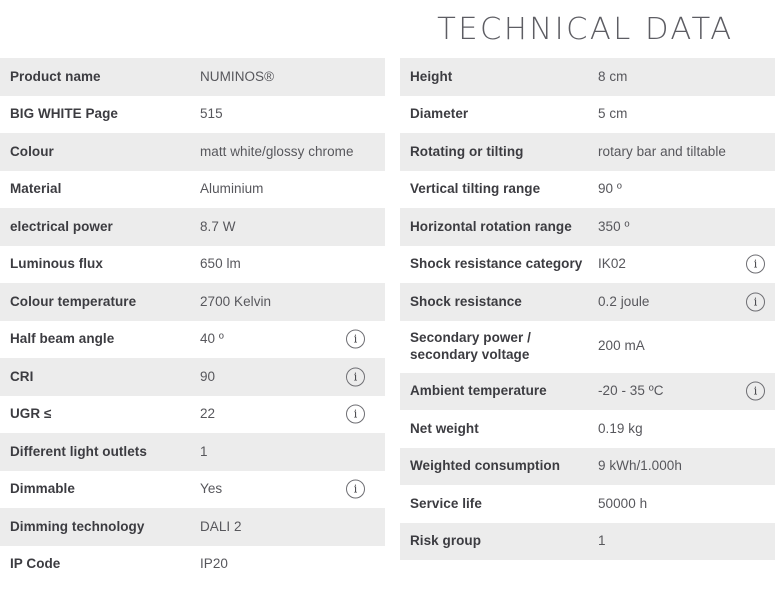 This screenshot has height=604, width=775. Describe the element at coordinates (587, 391) in the screenshot. I see `spec-row: Ambient temperature -20 - 35 ºC i` at that location.